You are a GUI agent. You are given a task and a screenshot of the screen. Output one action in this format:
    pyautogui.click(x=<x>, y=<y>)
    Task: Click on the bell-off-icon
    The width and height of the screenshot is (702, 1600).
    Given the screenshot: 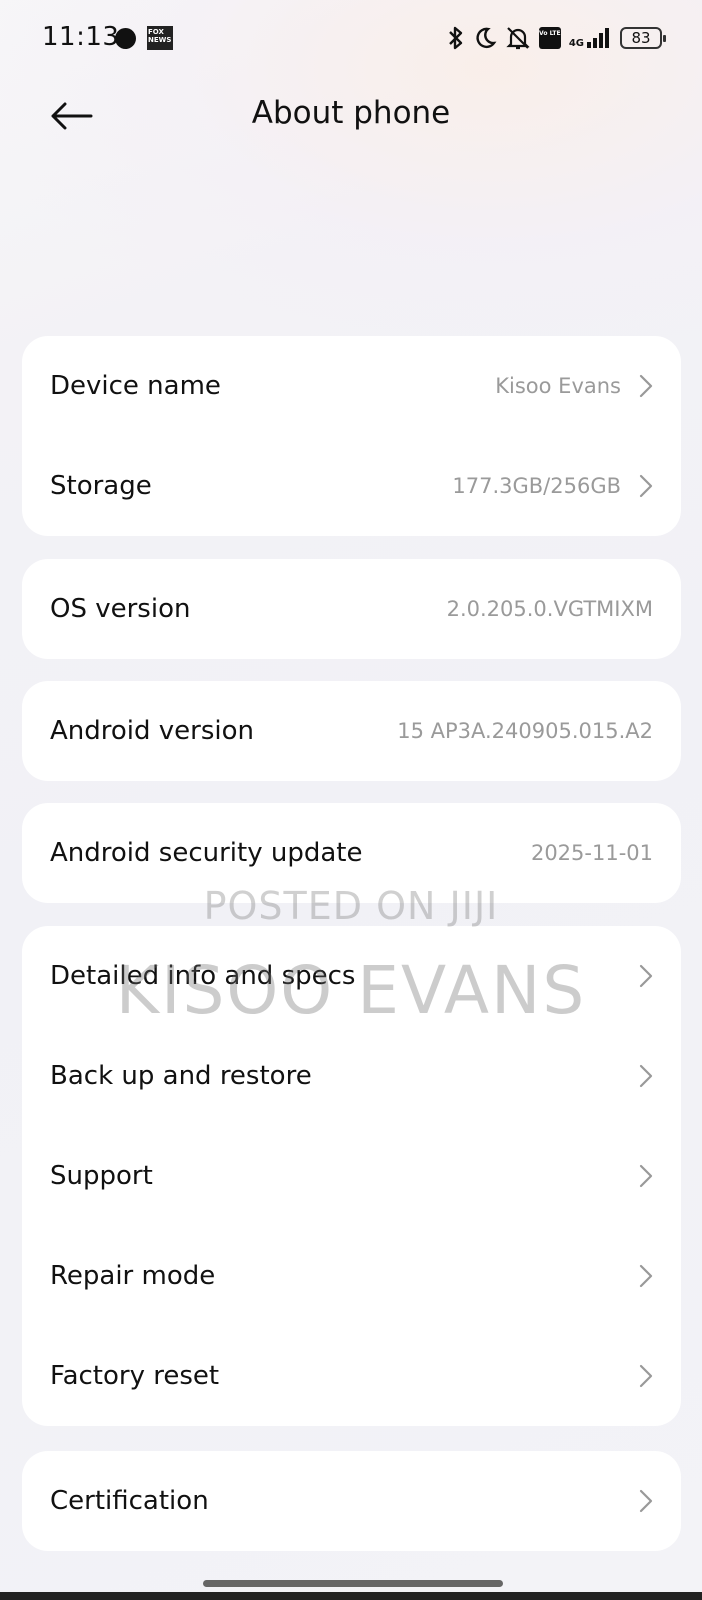 What is the action you would take?
    pyautogui.click(x=518, y=38)
    